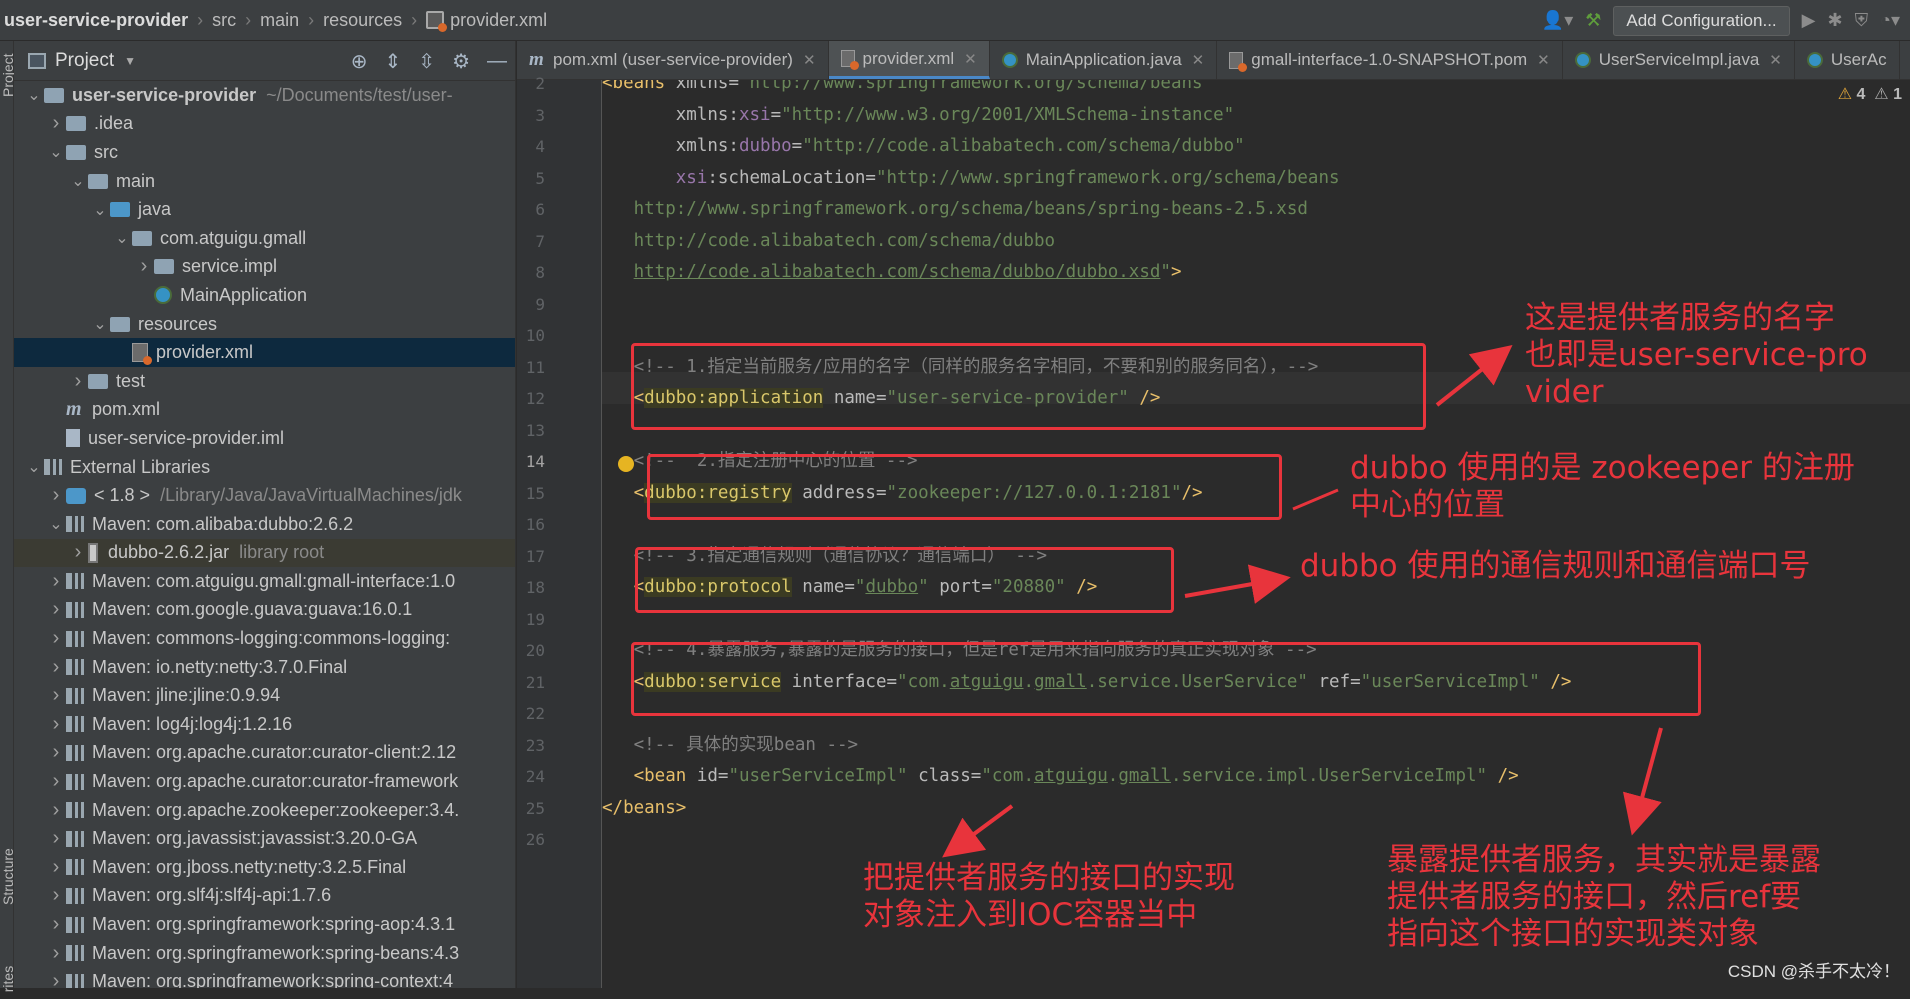 This screenshot has width=1910, height=999. What do you see at coordinates (1890, 20) in the screenshot?
I see `profile-icon: ◔▾` at bounding box center [1890, 20].